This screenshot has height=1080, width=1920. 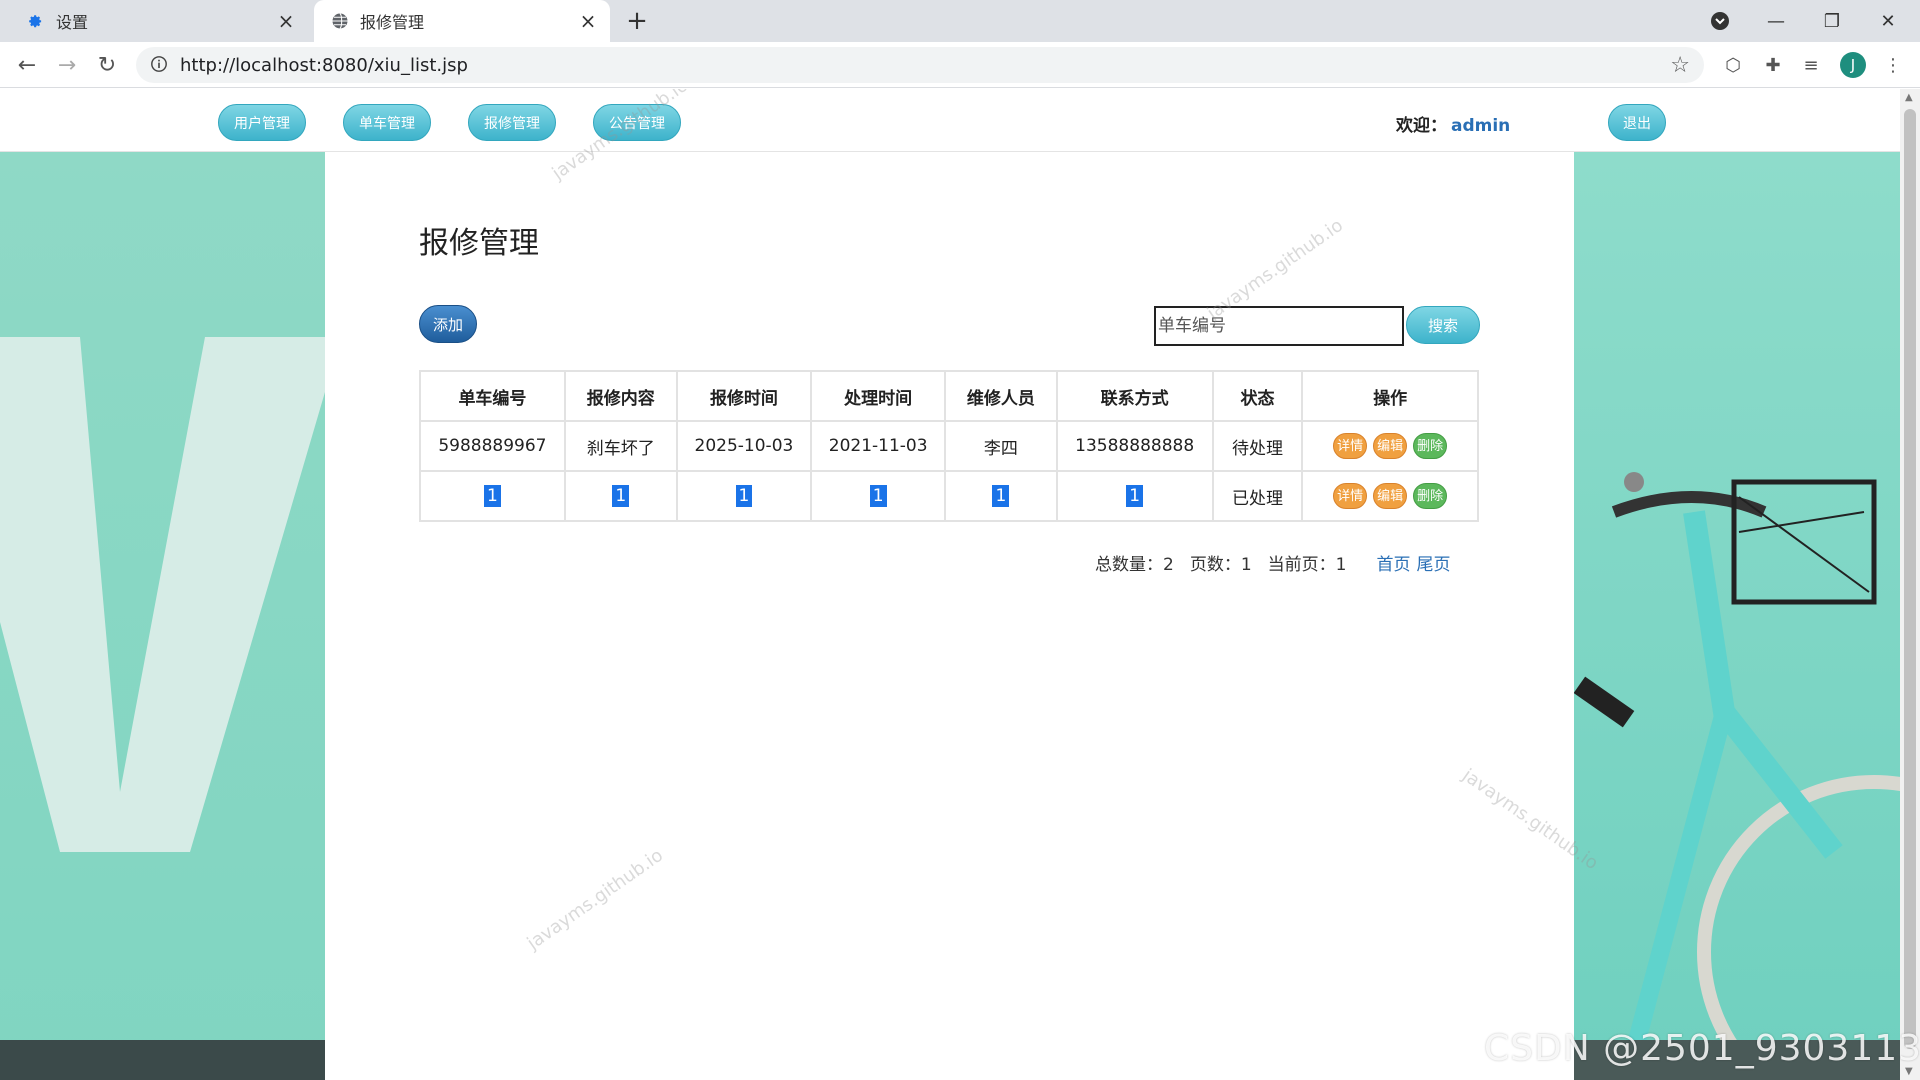 I want to click on scrollbar-thumb, so click(x=1910, y=579).